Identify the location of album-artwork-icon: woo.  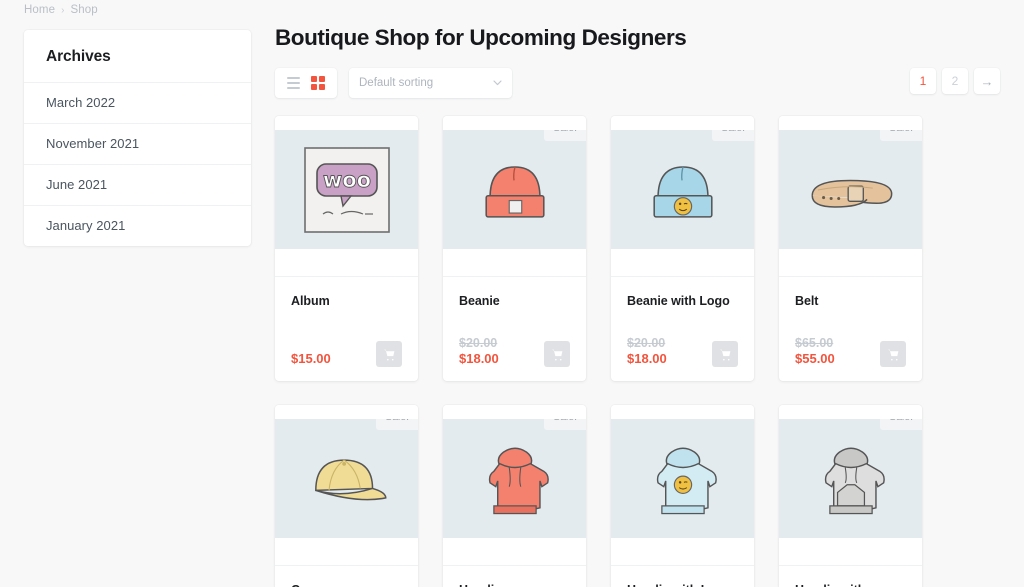
(346, 189).